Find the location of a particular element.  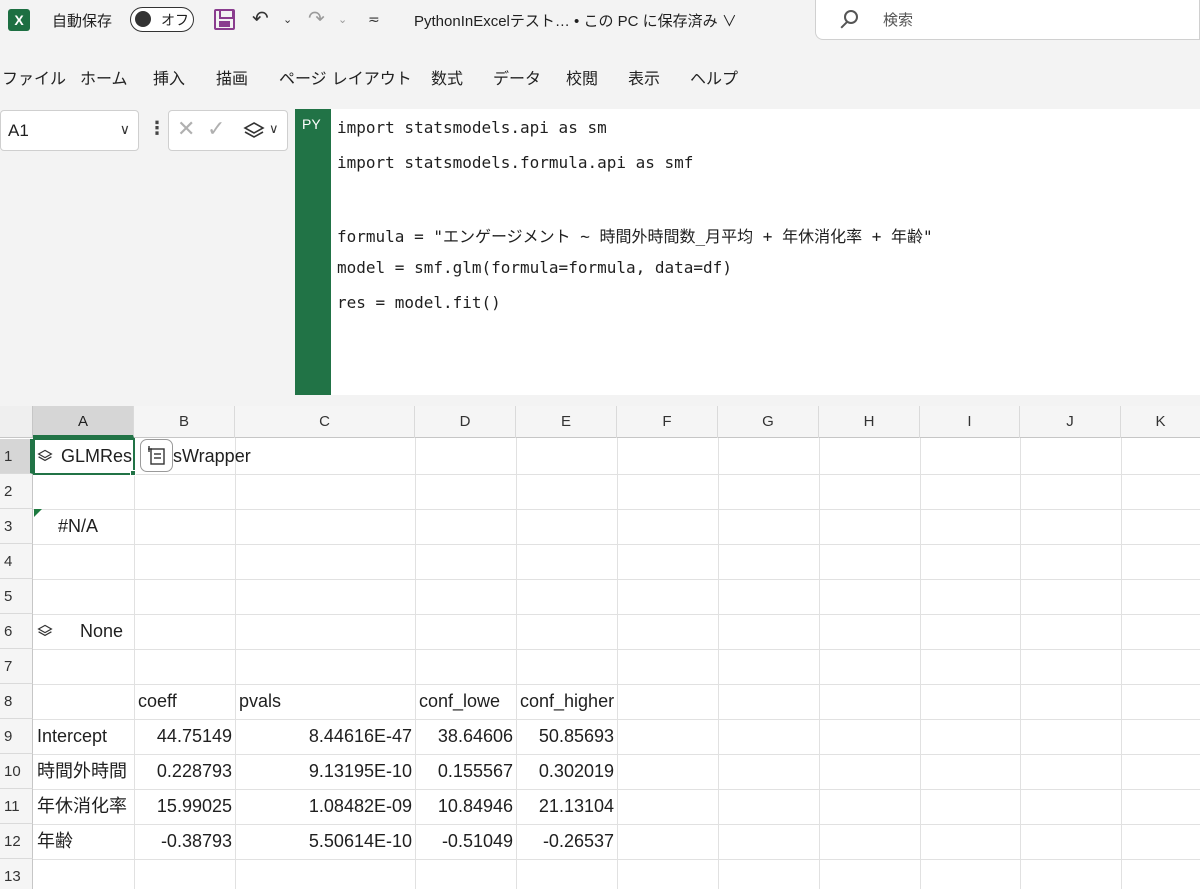

row-header-12: 12 is located at coordinates (16, 841).